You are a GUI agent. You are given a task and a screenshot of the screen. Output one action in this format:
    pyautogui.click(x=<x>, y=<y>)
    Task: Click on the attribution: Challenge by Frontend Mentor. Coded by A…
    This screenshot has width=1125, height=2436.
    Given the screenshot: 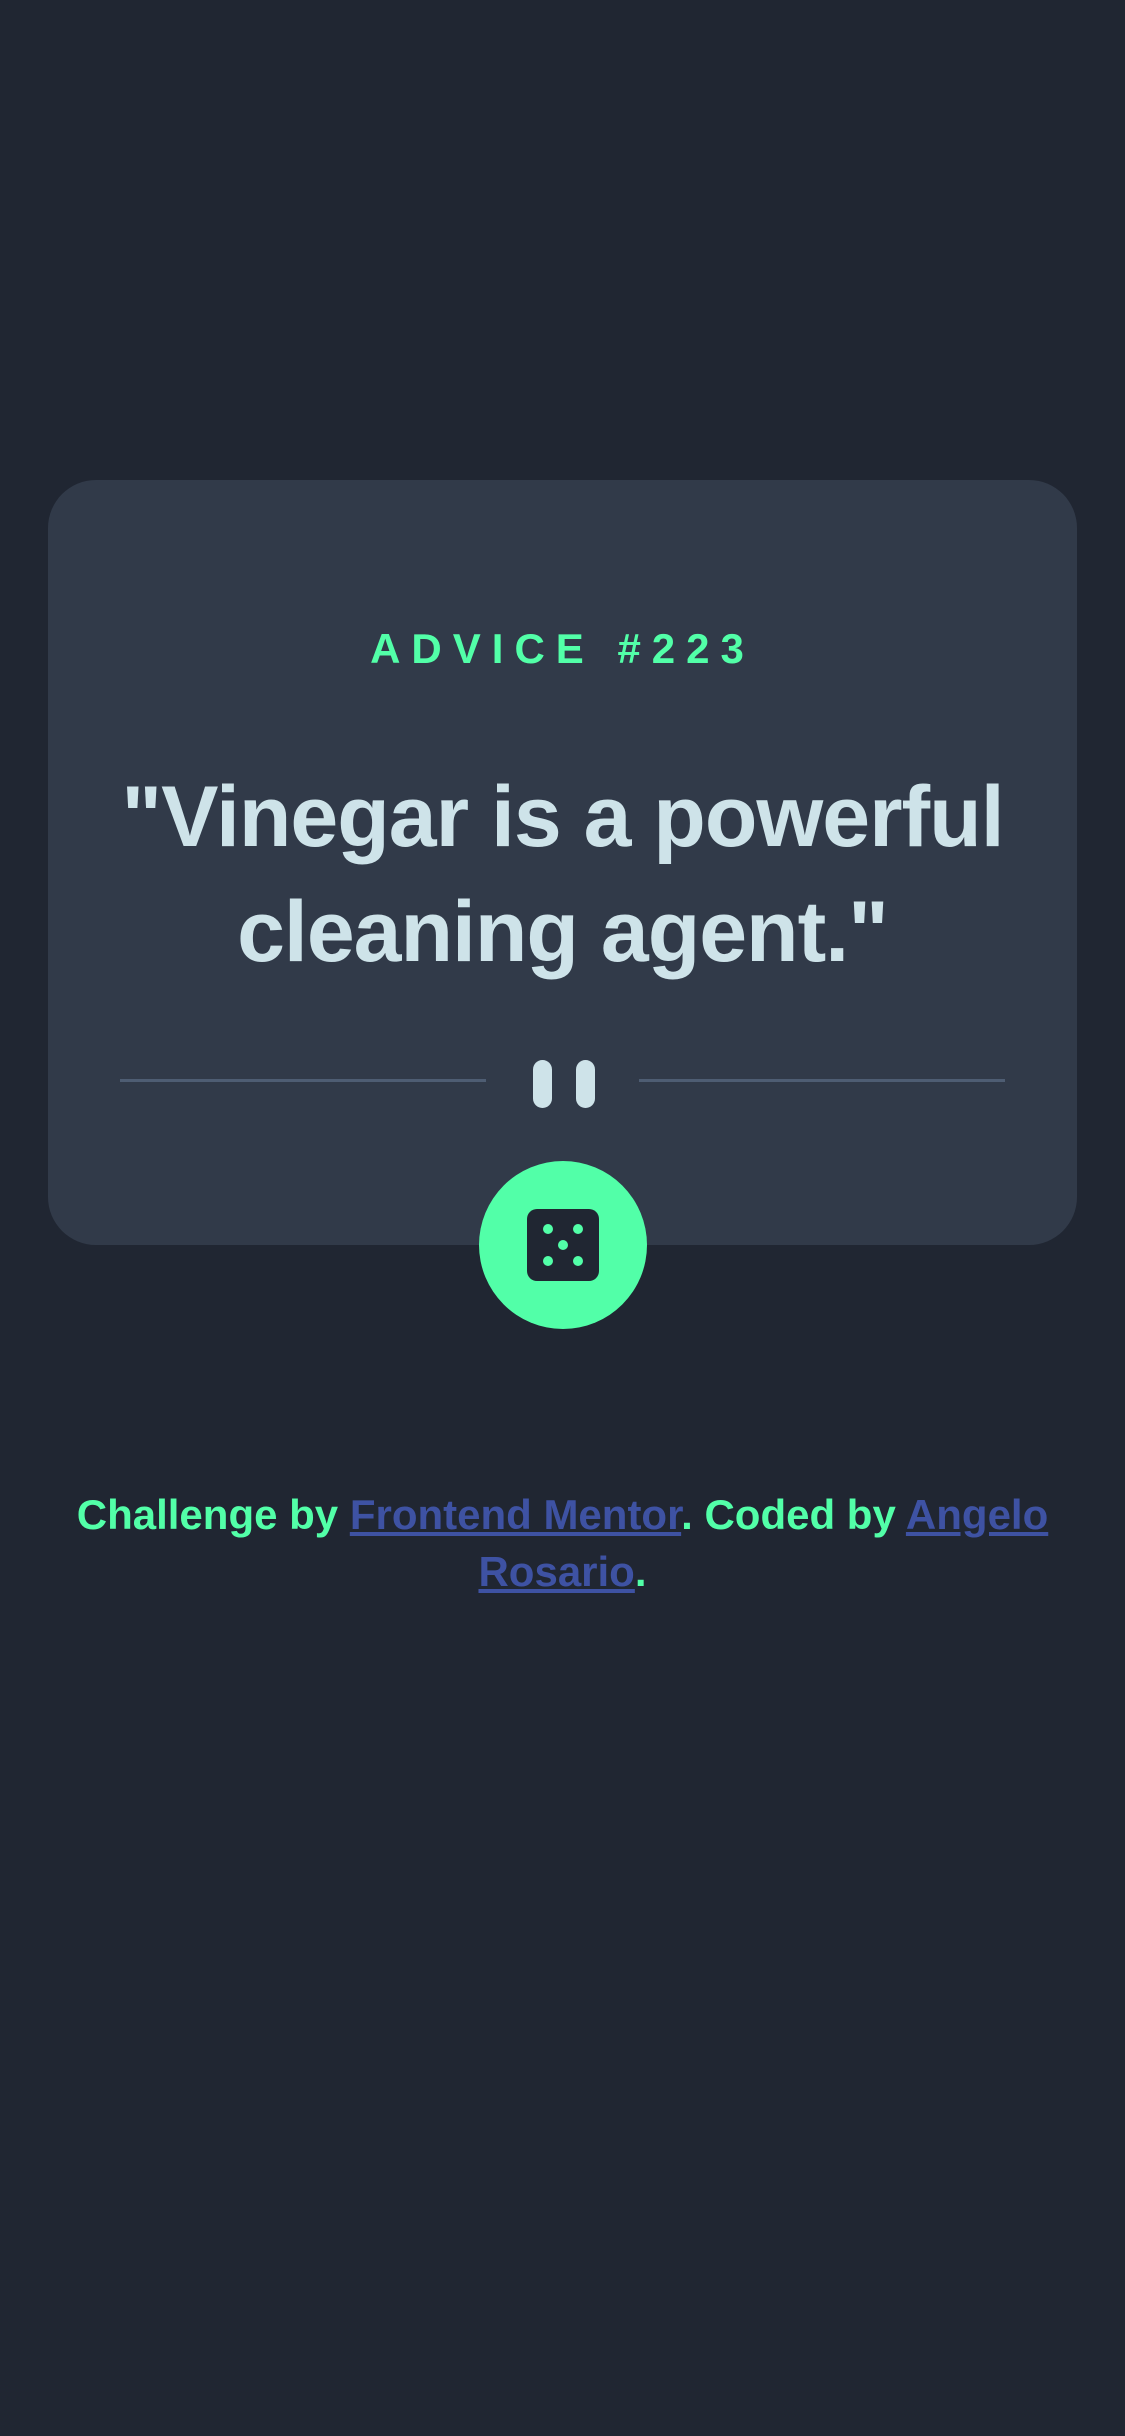 What is the action you would take?
    pyautogui.click(x=562, y=1543)
    